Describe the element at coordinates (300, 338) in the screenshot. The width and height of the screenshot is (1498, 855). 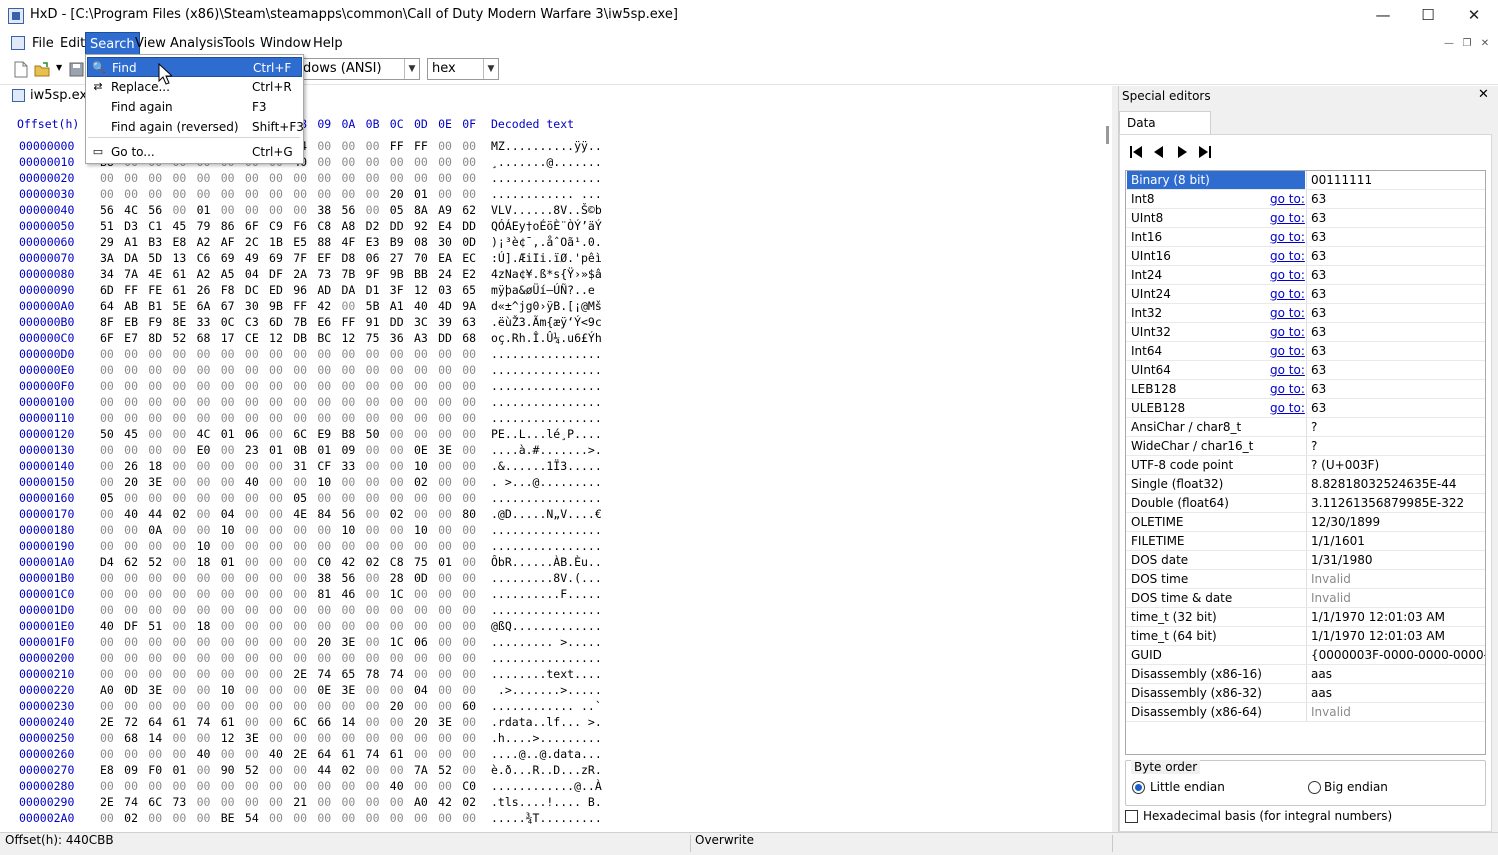
I see `hex-byte: DB` at that location.